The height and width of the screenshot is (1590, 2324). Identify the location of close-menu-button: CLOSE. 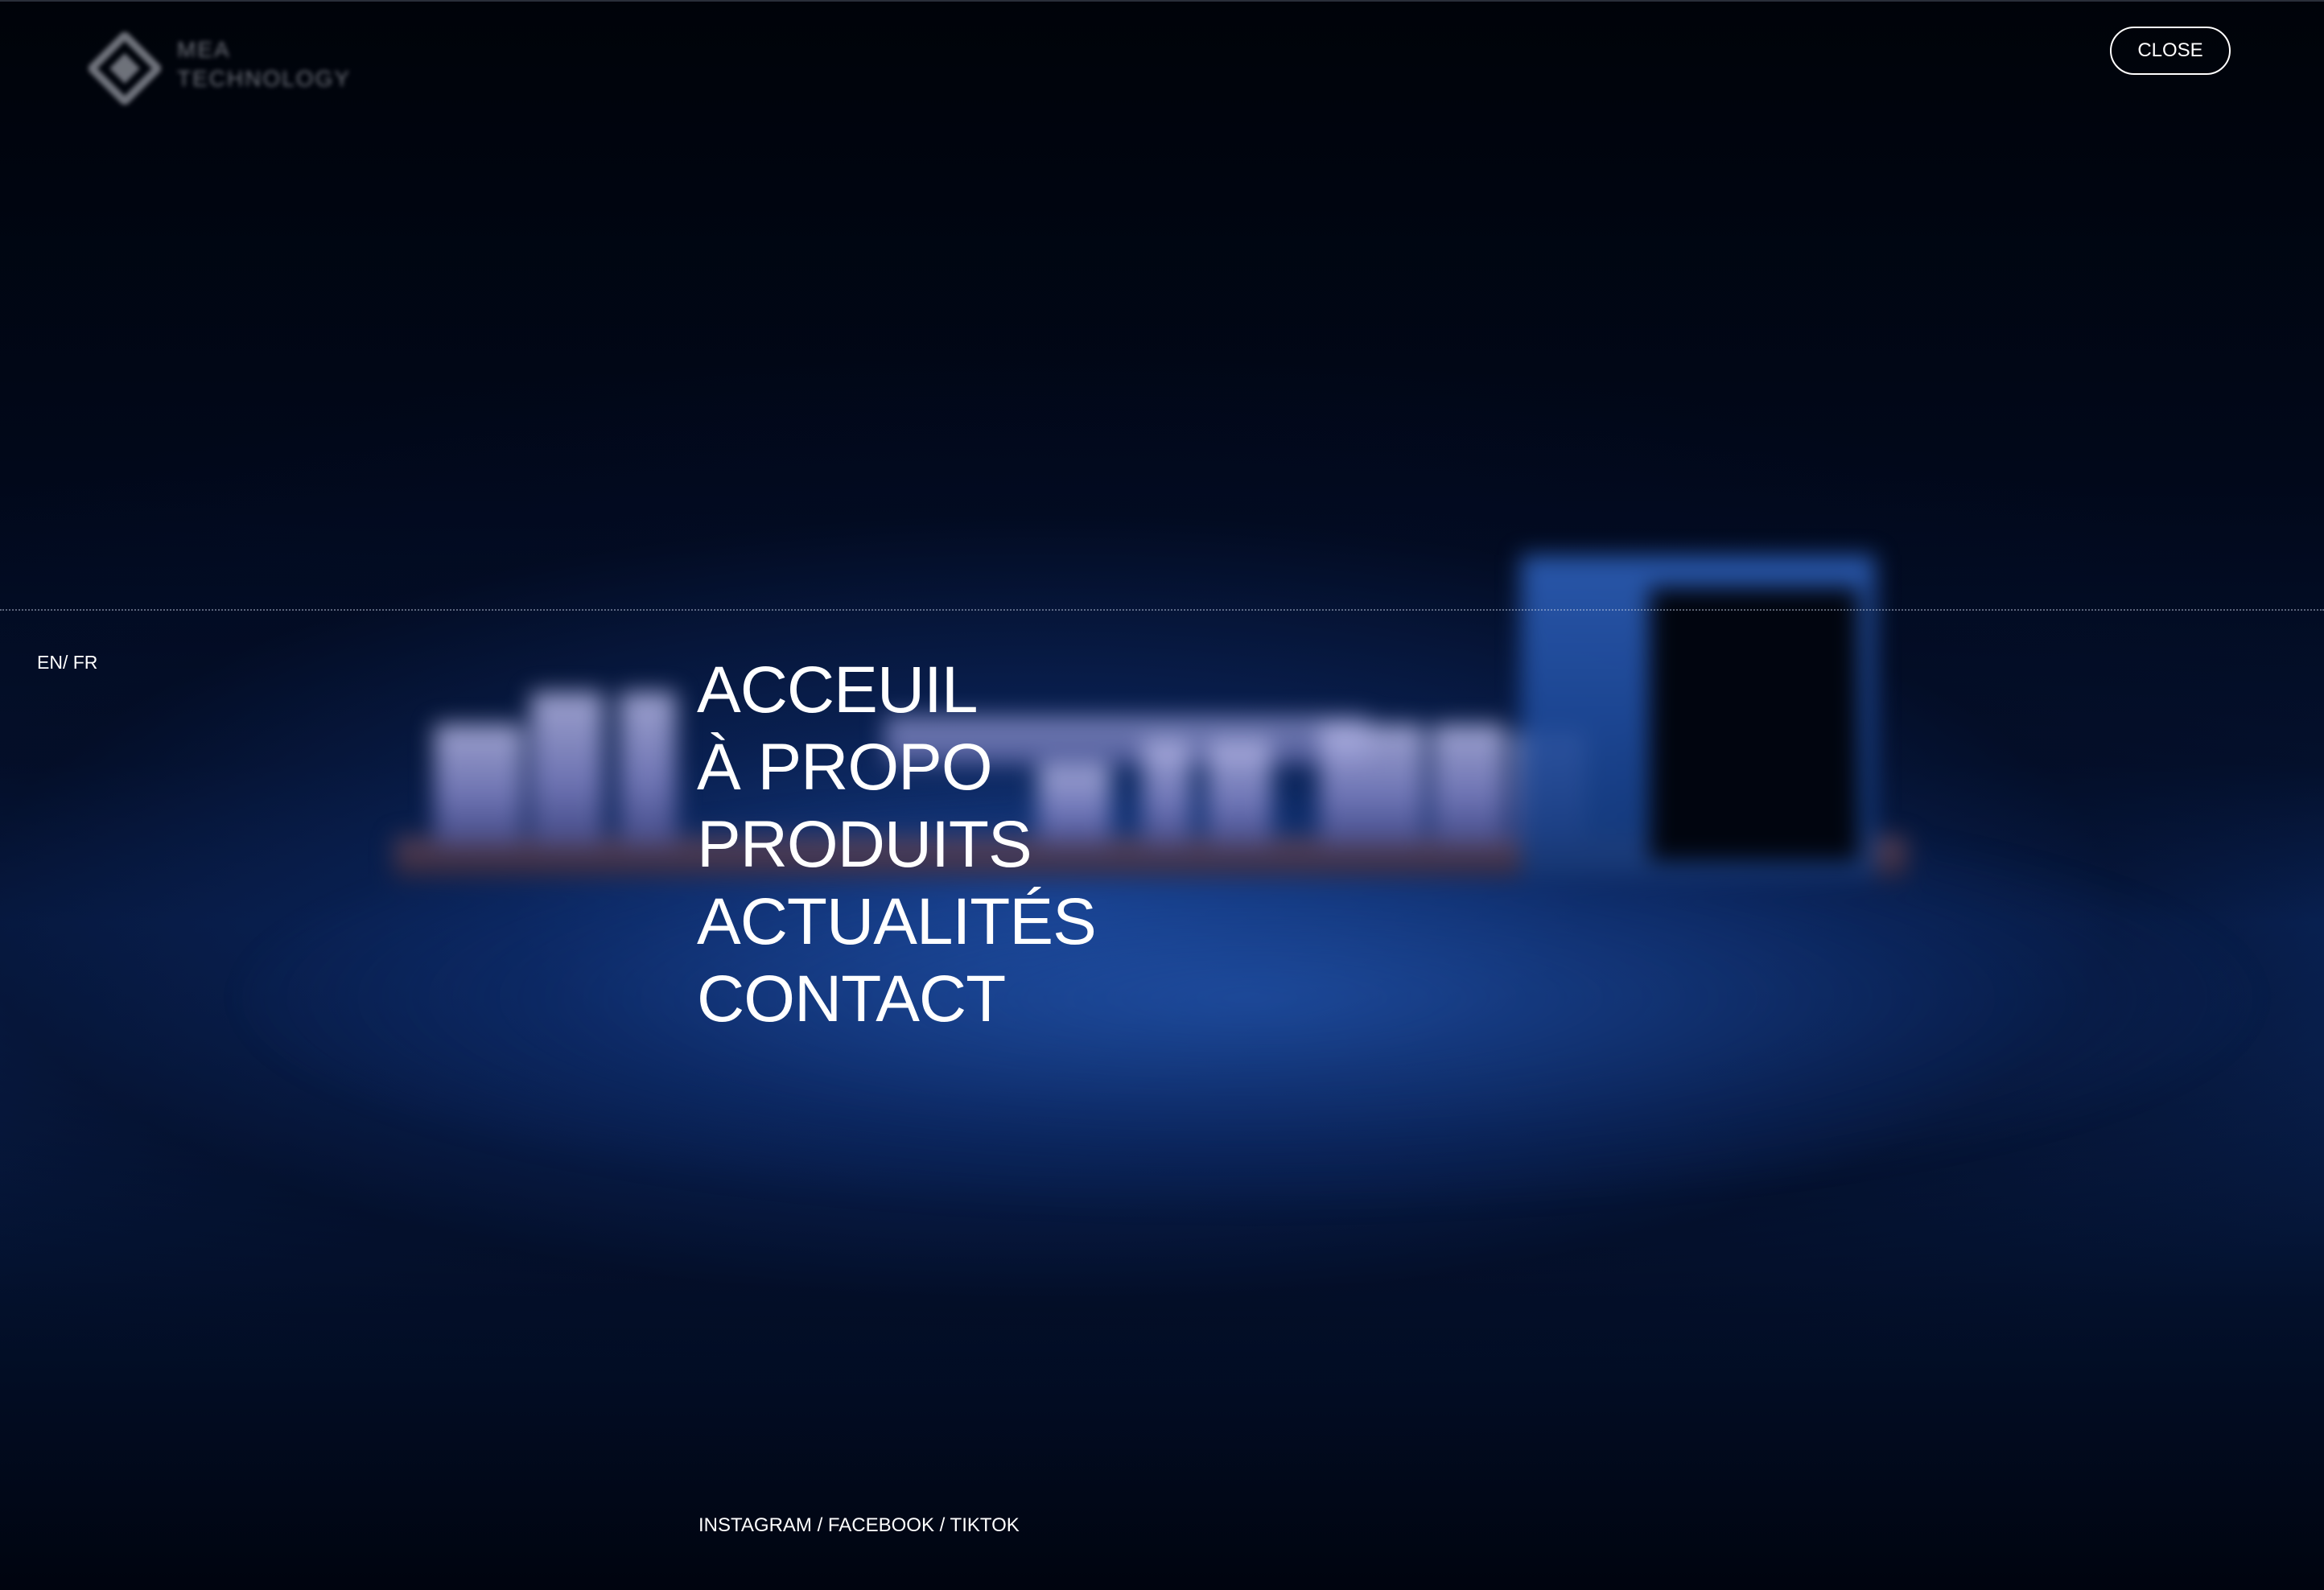
(2170, 51).